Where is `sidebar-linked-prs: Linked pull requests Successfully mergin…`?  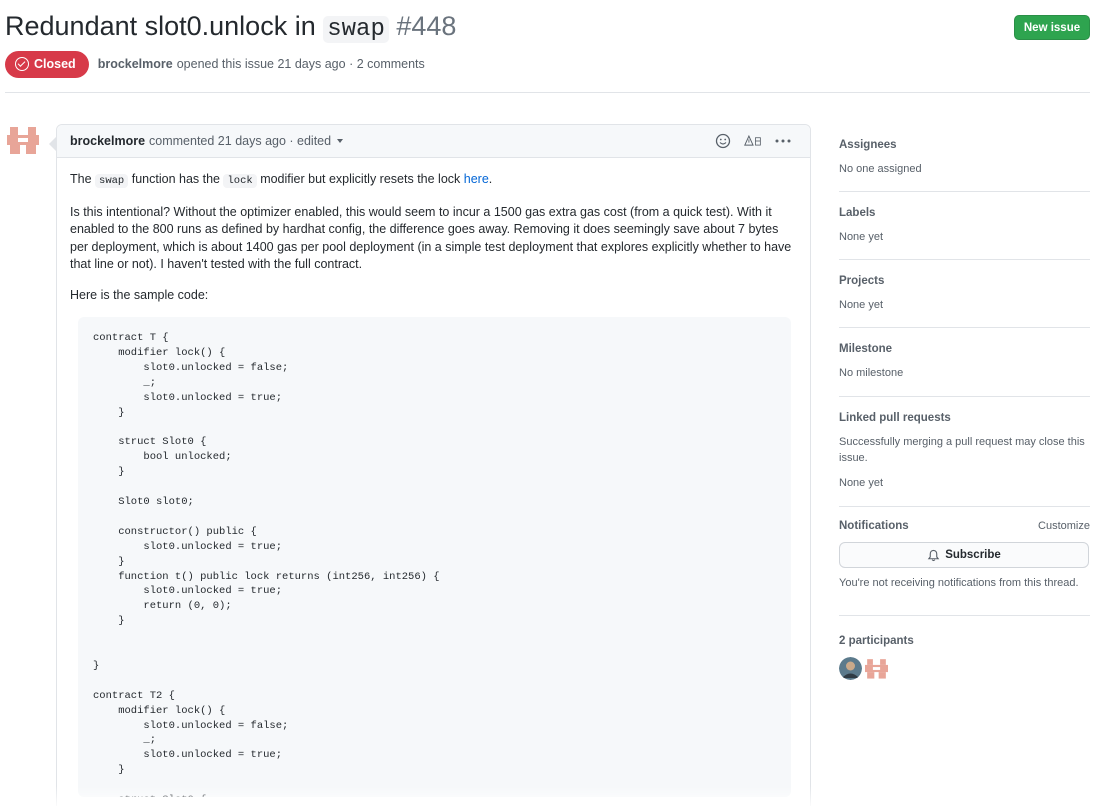
sidebar-linked-prs: Linked pull requests Successfully mergin… is located at coordinates (964, 452).